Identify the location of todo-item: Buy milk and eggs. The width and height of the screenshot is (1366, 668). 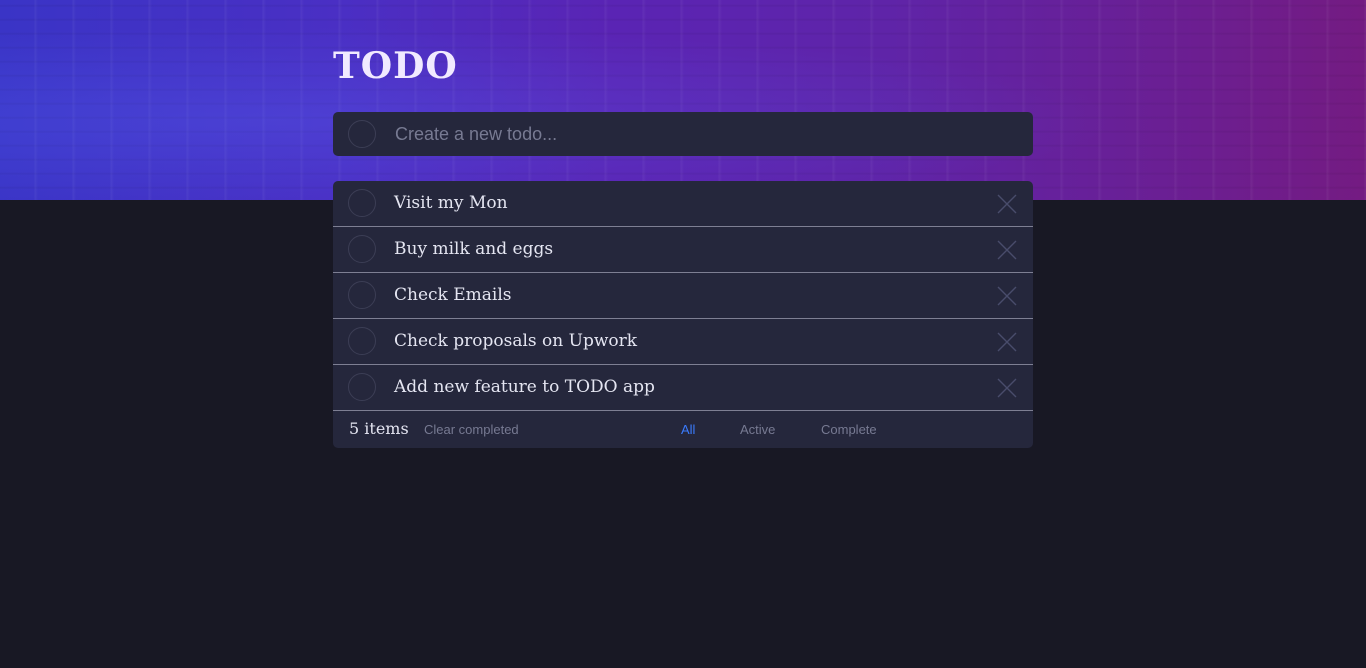
(683, 250).